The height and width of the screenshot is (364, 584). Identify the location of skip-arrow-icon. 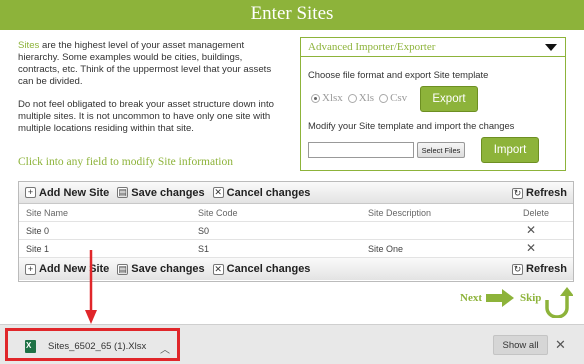
(558, 302).